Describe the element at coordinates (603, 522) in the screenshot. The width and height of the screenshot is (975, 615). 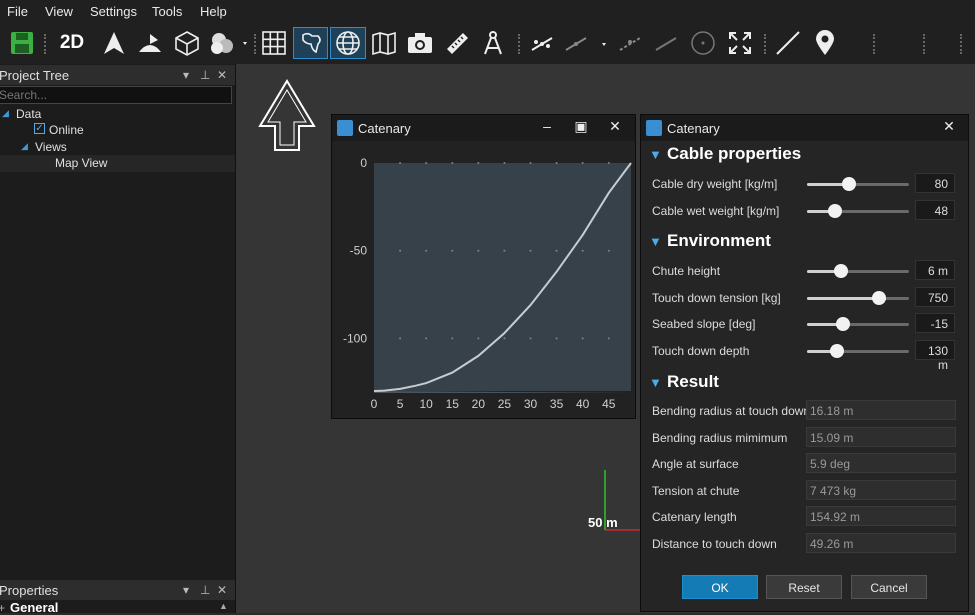
I see `scale-label: 50 m` at that location.